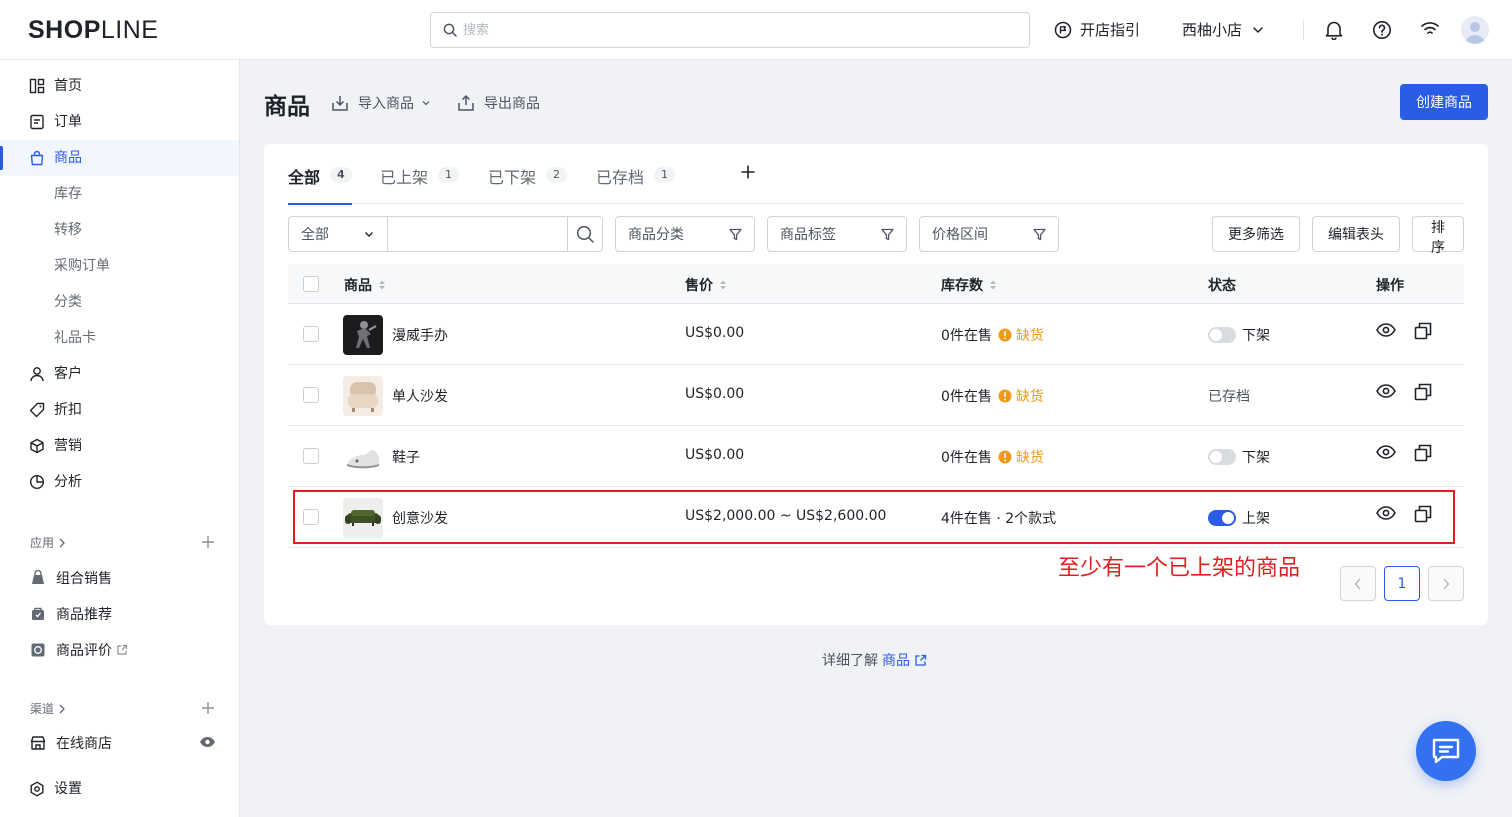 The width and height of the screenshot is (1512, 817). What do you see at coordinates (920, 660) in the screenshot?
I see `external-link-icon` at bounding box center [920, 660].